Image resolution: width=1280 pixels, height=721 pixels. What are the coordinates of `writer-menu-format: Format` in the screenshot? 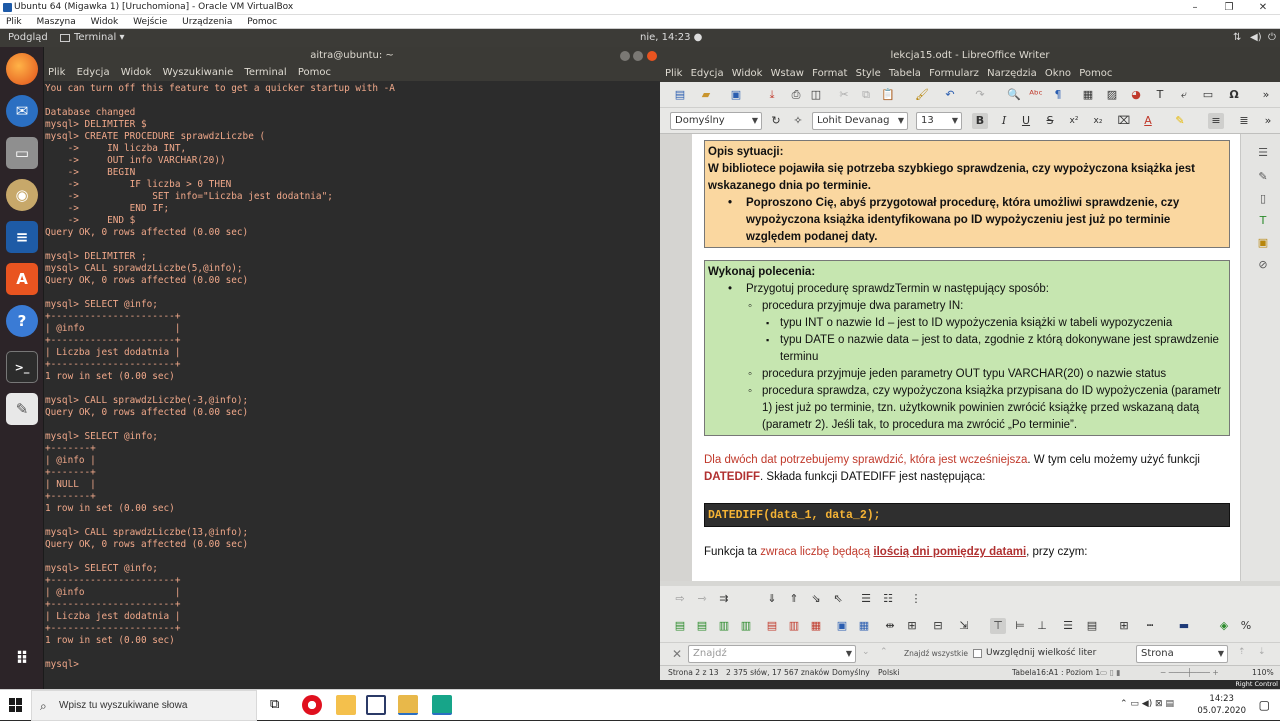 It's located at (829, 73).